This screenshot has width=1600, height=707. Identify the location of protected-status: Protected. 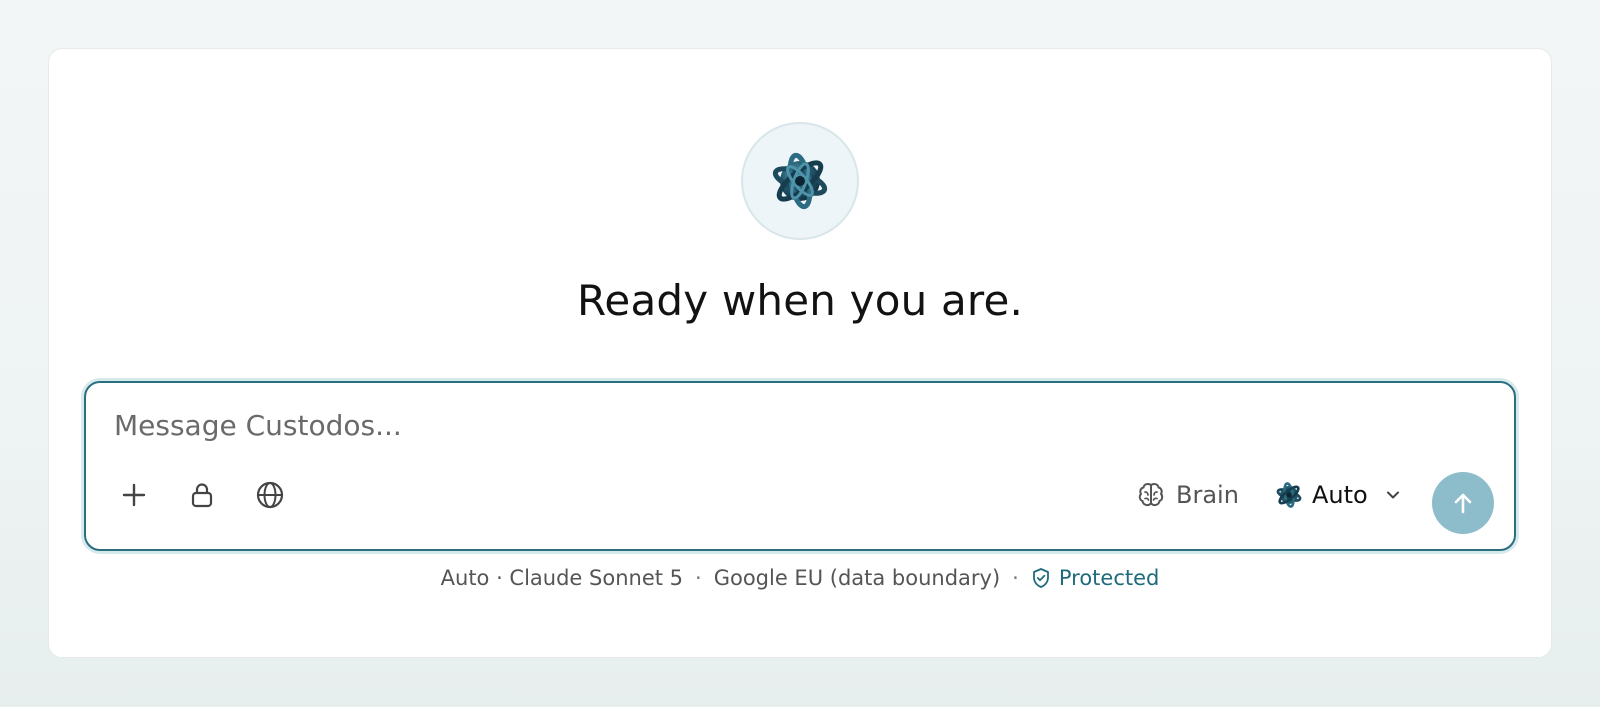
(1095, 578).